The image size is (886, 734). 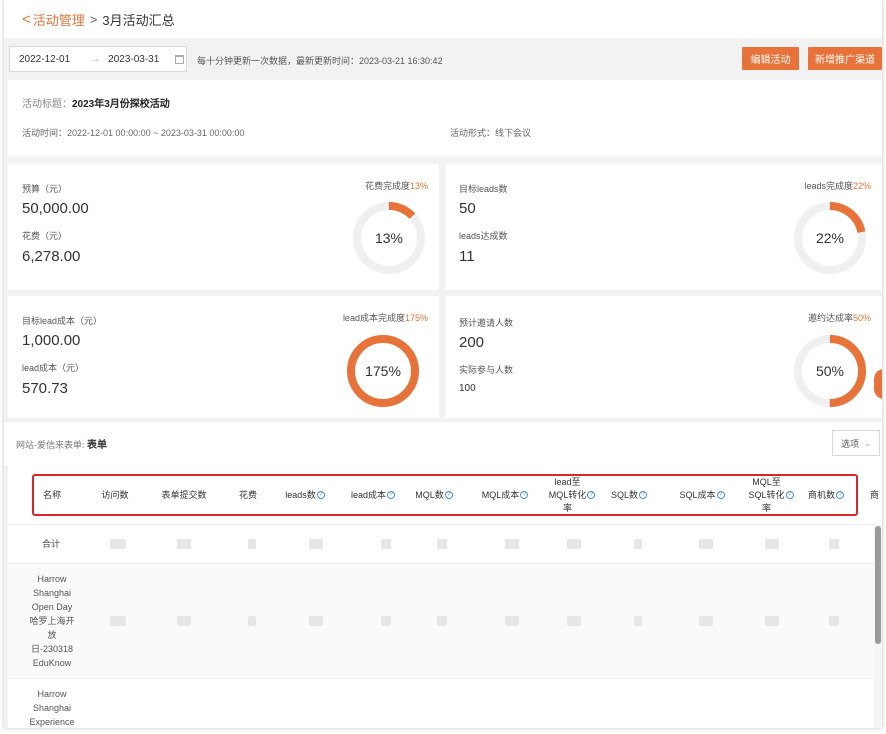 I want to click on page-title: 3月活动汇总, so click(x=138, y=20).